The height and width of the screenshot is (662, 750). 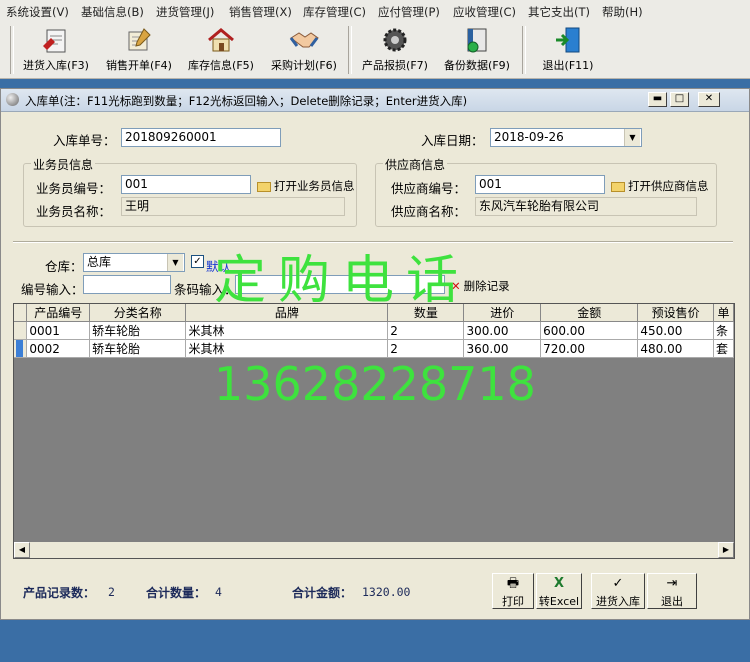 I want to click on cell-price: 300.00, so click(x=502, y=330).